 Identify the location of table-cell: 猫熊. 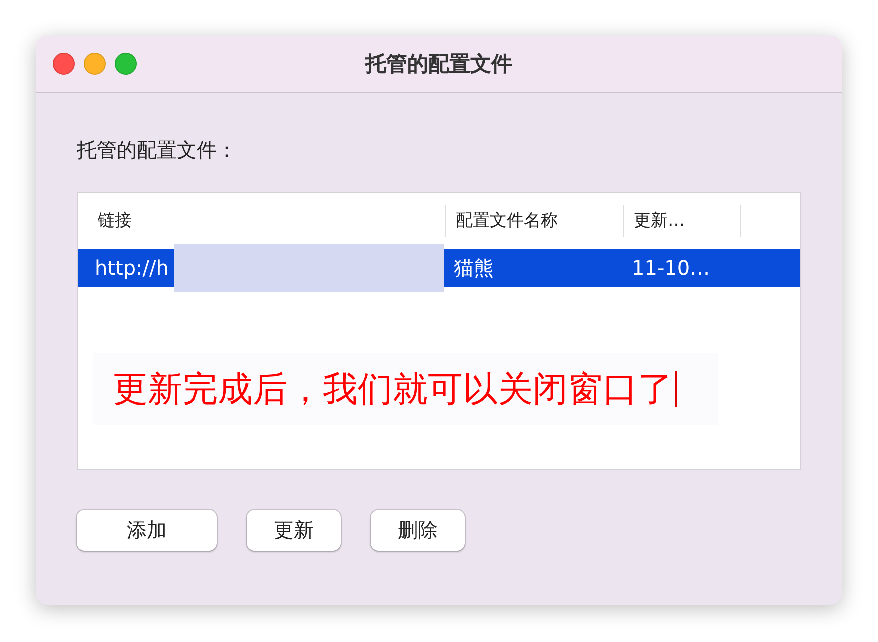
(474, 268).